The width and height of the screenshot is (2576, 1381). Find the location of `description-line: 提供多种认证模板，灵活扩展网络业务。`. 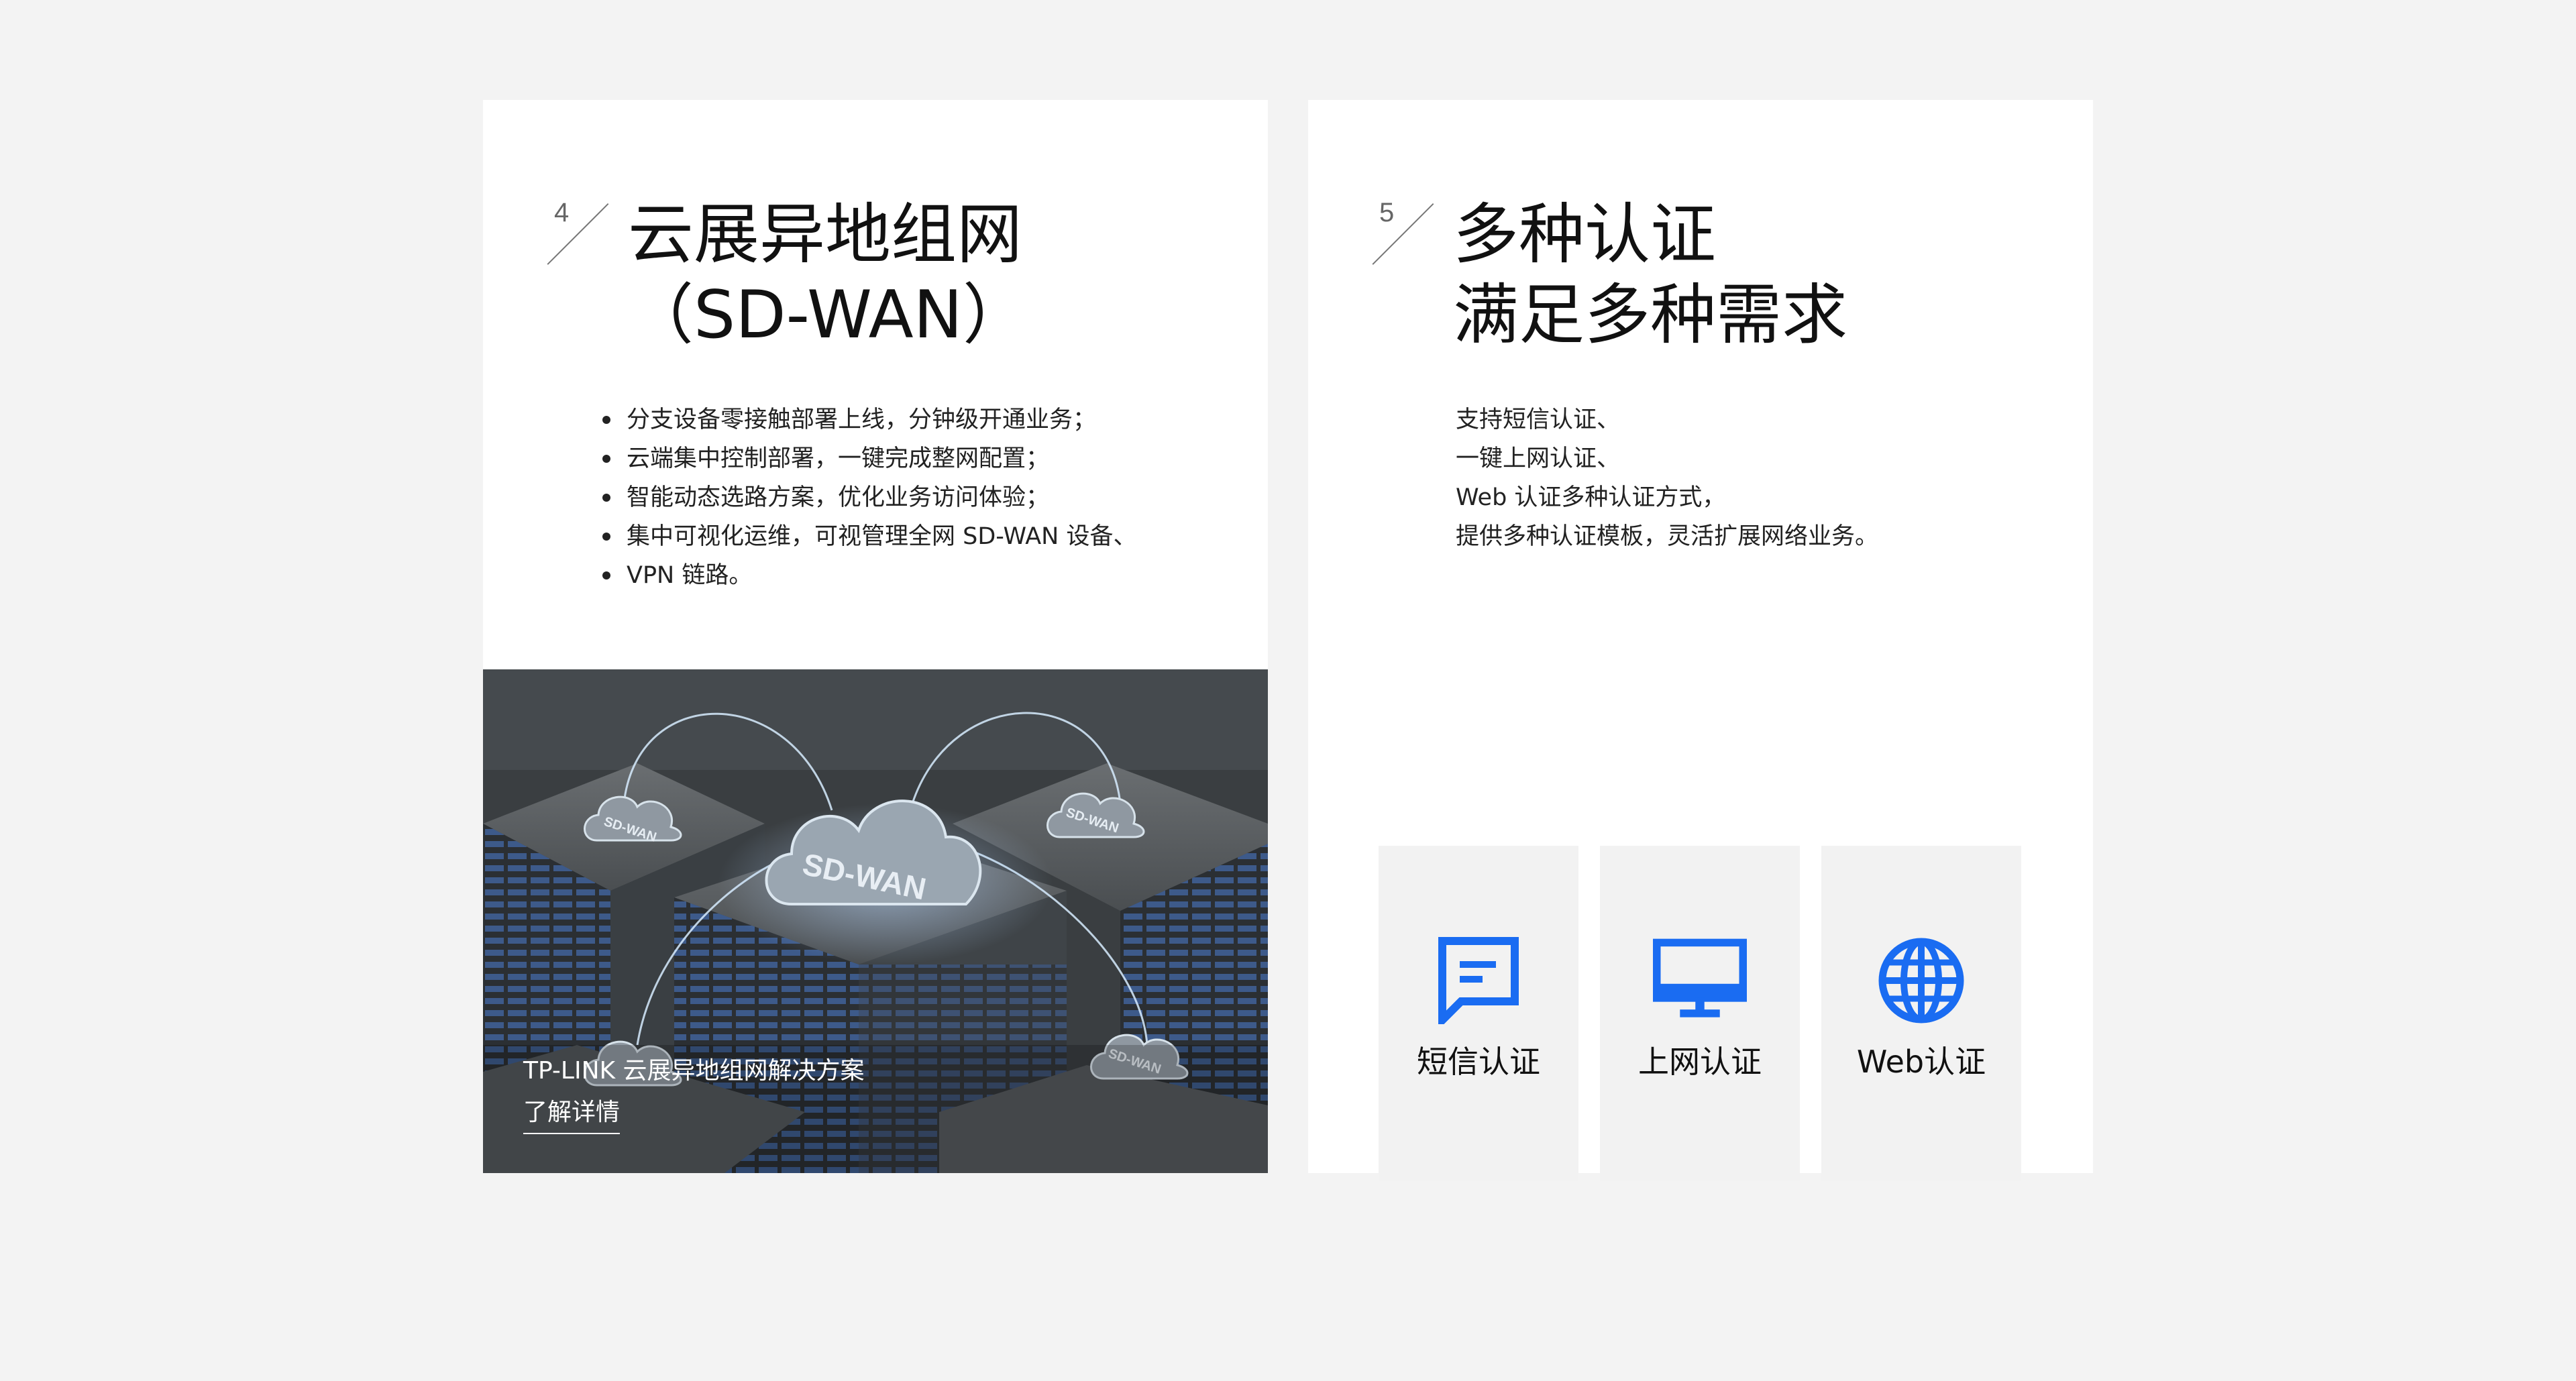

description-line: 提供多种认证模板，灵活扩展网络业务。 is located at coordinates (1667, 536).